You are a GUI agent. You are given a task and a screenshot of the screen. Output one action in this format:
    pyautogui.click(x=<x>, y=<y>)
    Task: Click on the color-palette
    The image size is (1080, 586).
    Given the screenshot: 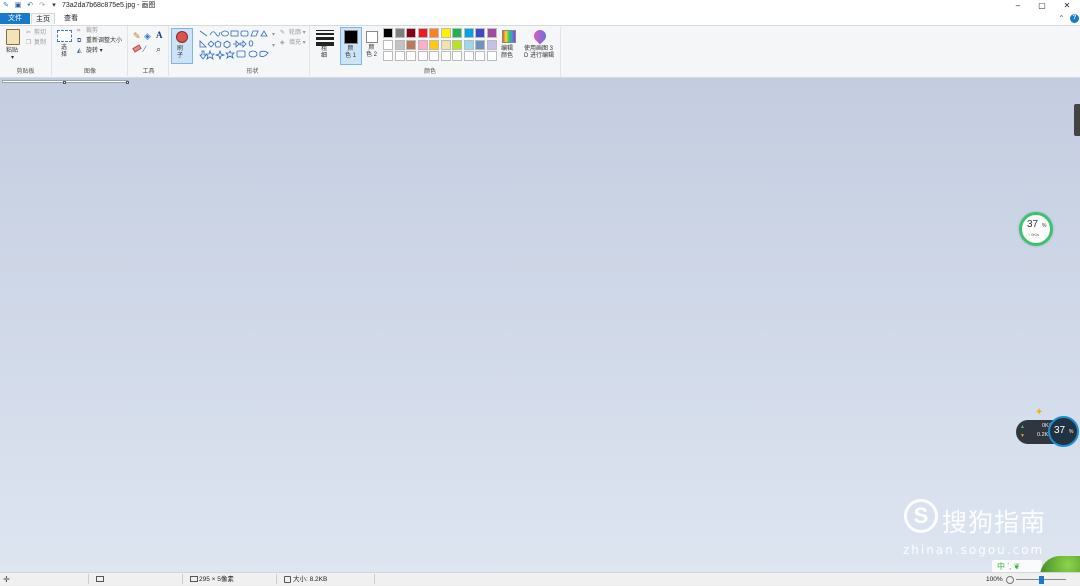 What is the action you would take?
    pyautogui.click(x=441, y=45)
    